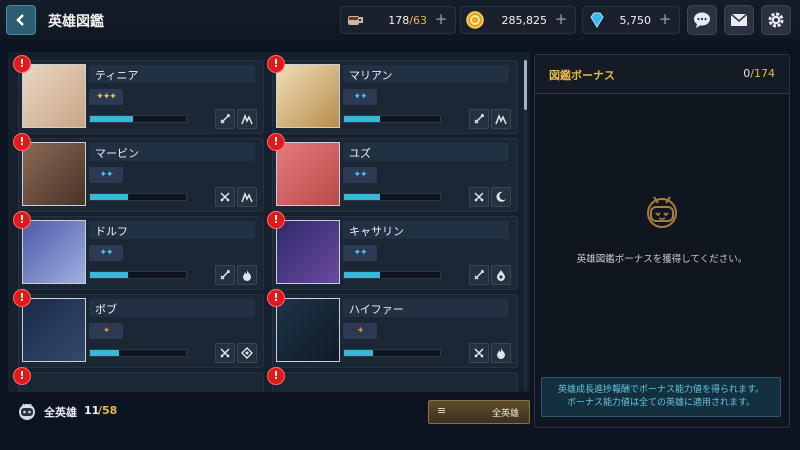 The height and width of the screenshot is (450, 800). What do you see at coordinates (392, 250) in the screenshot?
I see `hero-card: ! キャサリン ✦✦` at bounding box center [392, 250].